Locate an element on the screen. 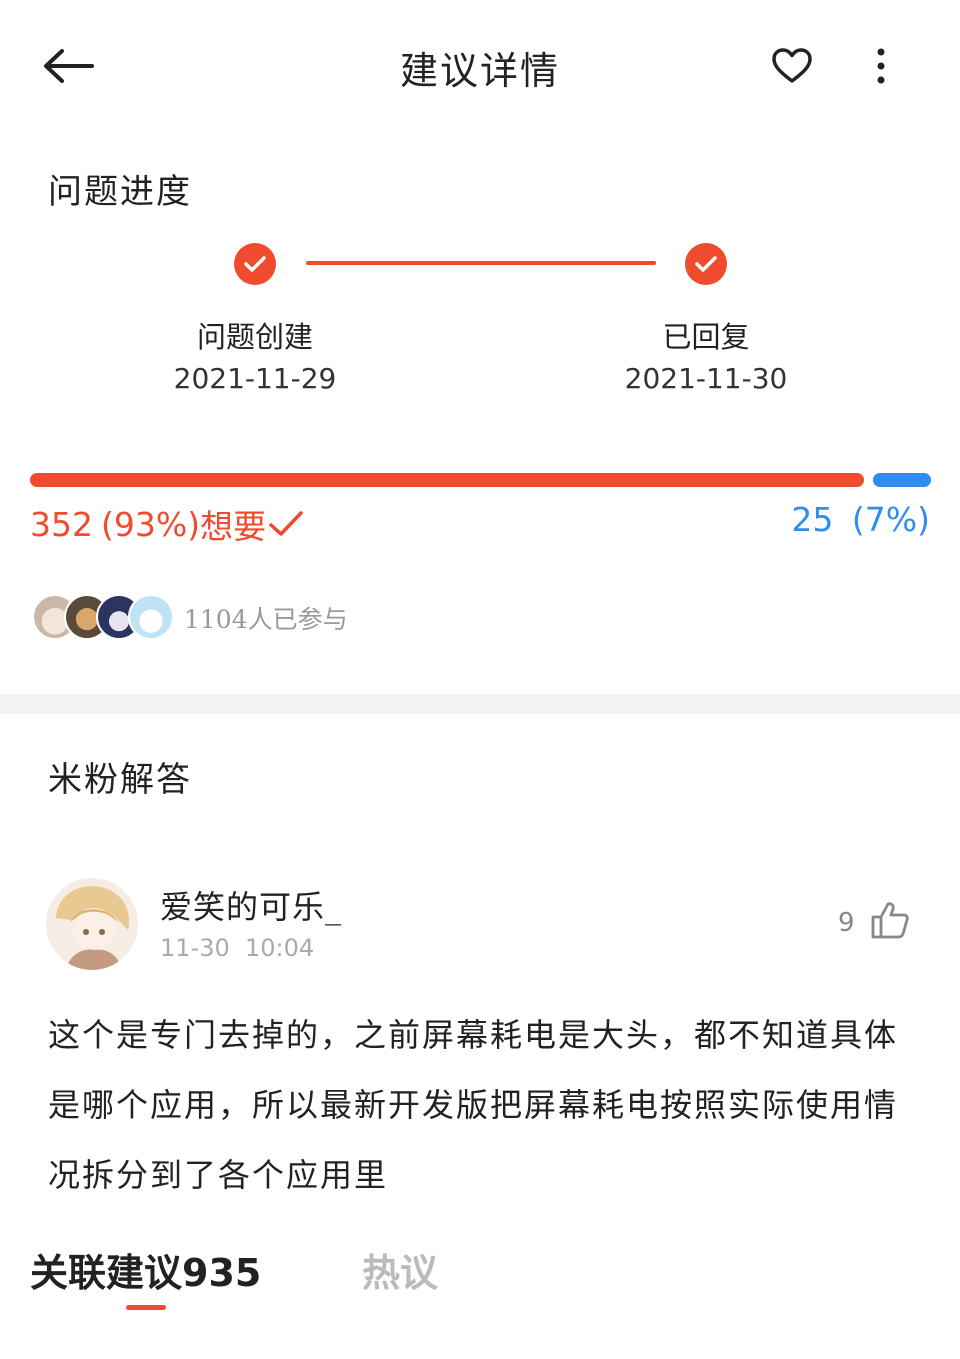 The image size is (960, 1359). thumbs-up-icon is located at coordinates (890, 920).